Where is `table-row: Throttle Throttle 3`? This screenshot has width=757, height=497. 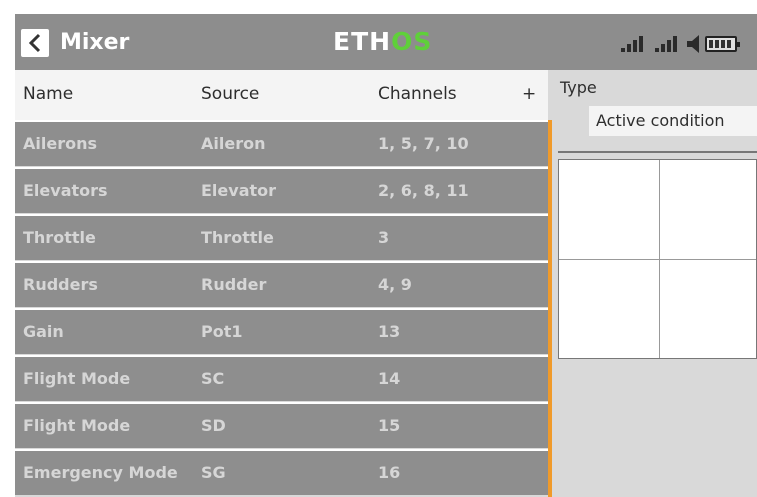 table-row: Throttle Throttle 3 is located at coordinates (281, 237).